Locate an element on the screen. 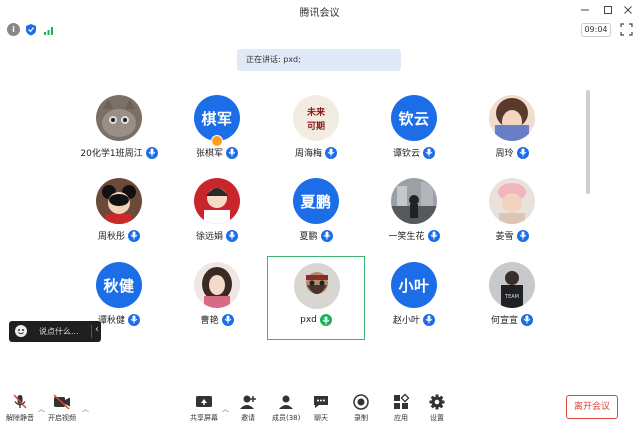 Image resolution: width=639 pixels, height=425 pixels. chat-button: 聊天 is located at coordinates (321, 406).